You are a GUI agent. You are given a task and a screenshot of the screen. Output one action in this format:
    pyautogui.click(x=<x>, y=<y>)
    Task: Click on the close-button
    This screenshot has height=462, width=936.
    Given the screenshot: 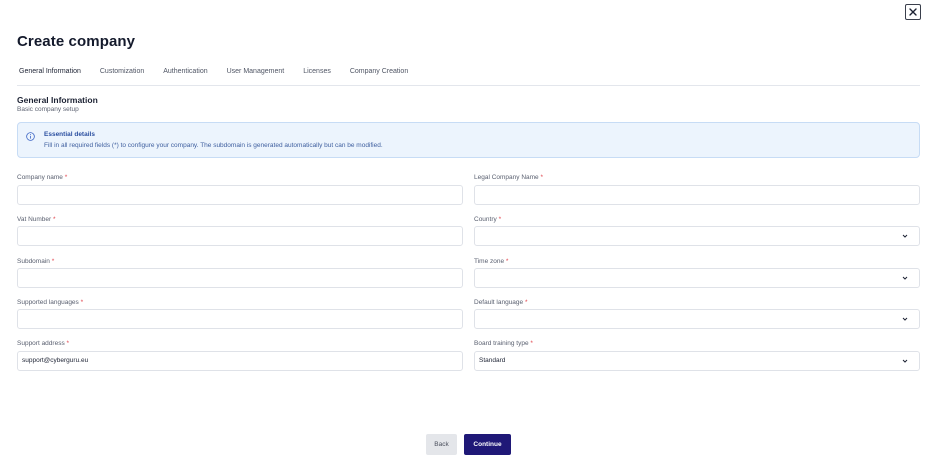 What is the action you would take?
    pyautogui.click(x=913, y=12)
    